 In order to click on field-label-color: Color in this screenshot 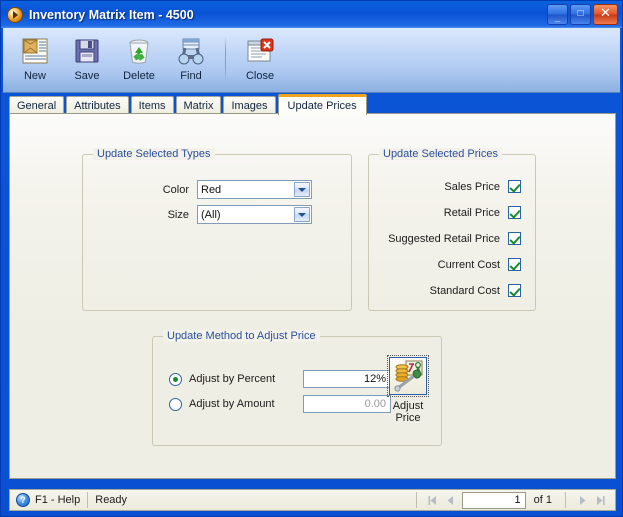, I will do `click(175, 189)`.